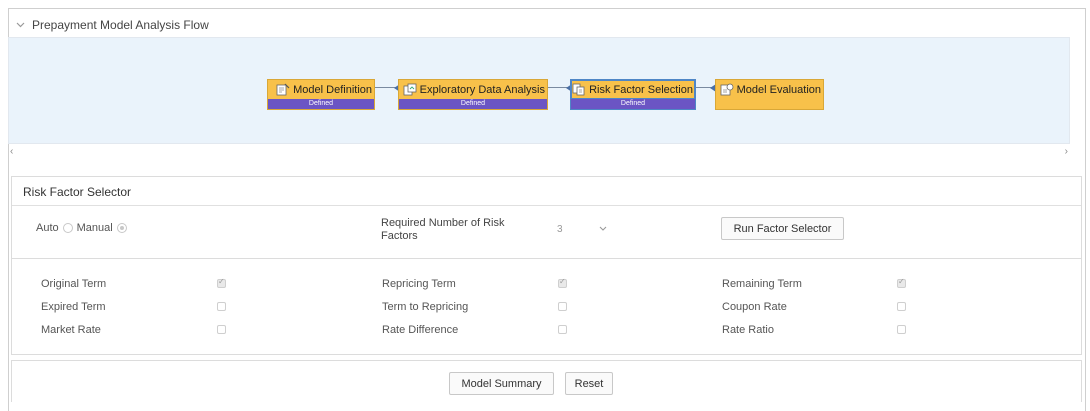 The width and height of the screenshot is (1090, 411). What do you see at coordinates (901, 282) in the screenshot?
I see `factor-checkbox-remaining-term` at bounding box center [901, 282].